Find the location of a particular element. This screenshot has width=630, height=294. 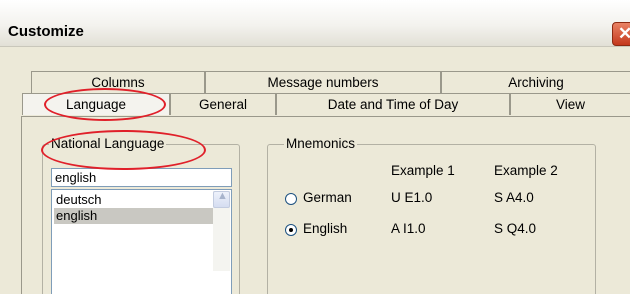

scroll-up-button: ▲ is located at coordinates (221, 199).